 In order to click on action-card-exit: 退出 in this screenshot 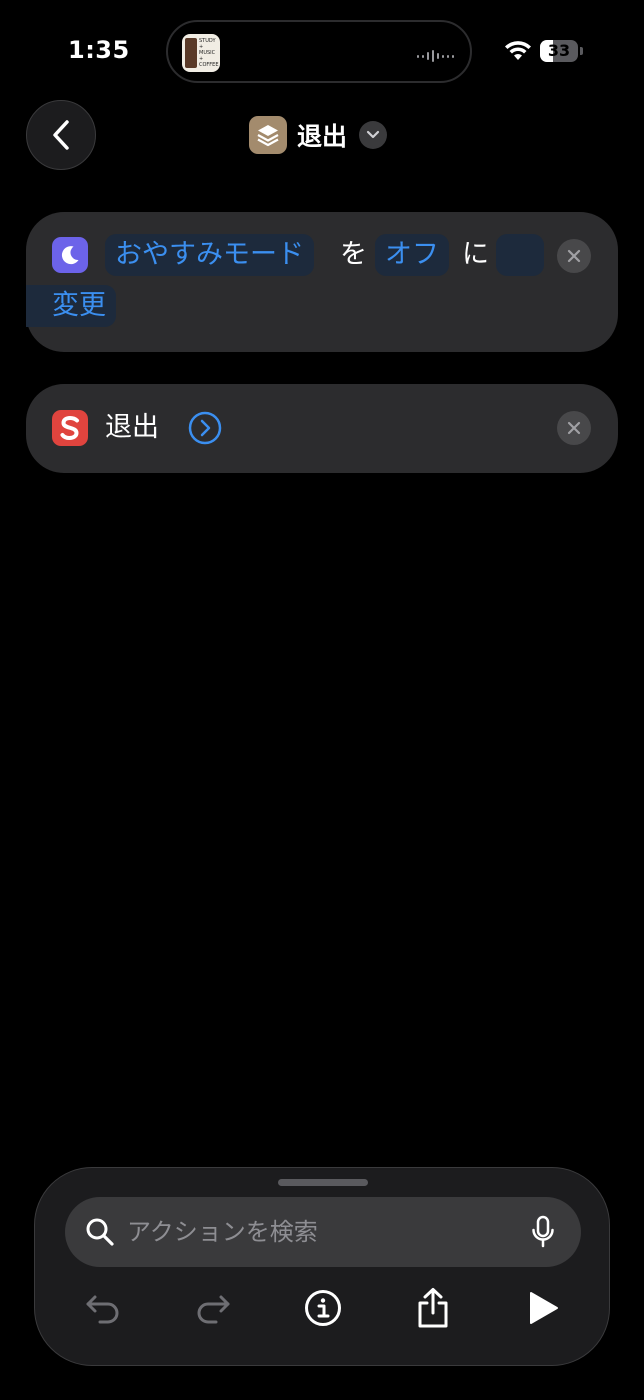, I will do `click(322, 428)`.